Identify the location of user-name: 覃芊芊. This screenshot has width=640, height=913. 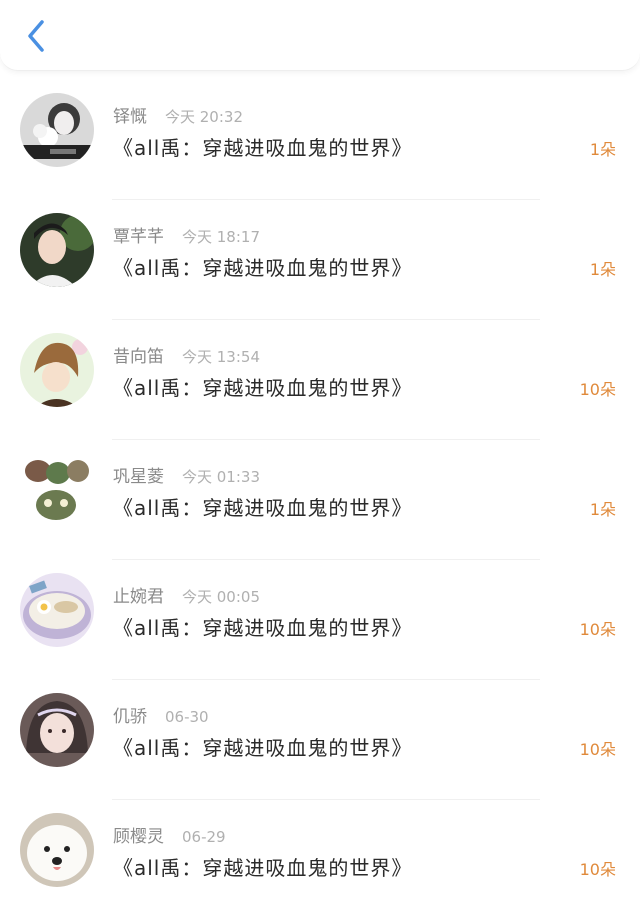
(138, 237).